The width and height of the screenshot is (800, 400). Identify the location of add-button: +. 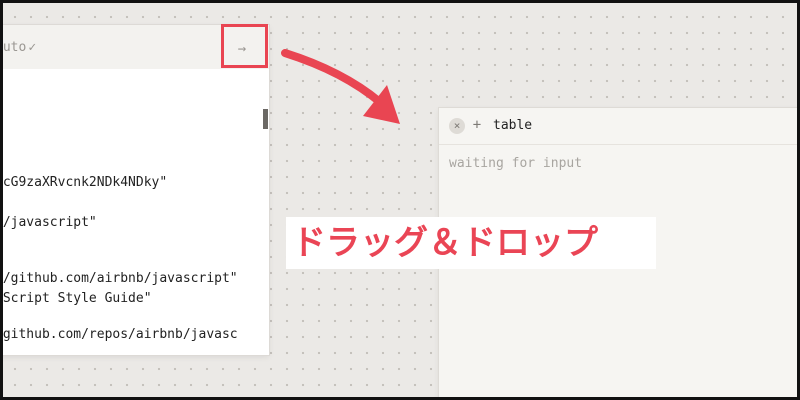
(477, 125).